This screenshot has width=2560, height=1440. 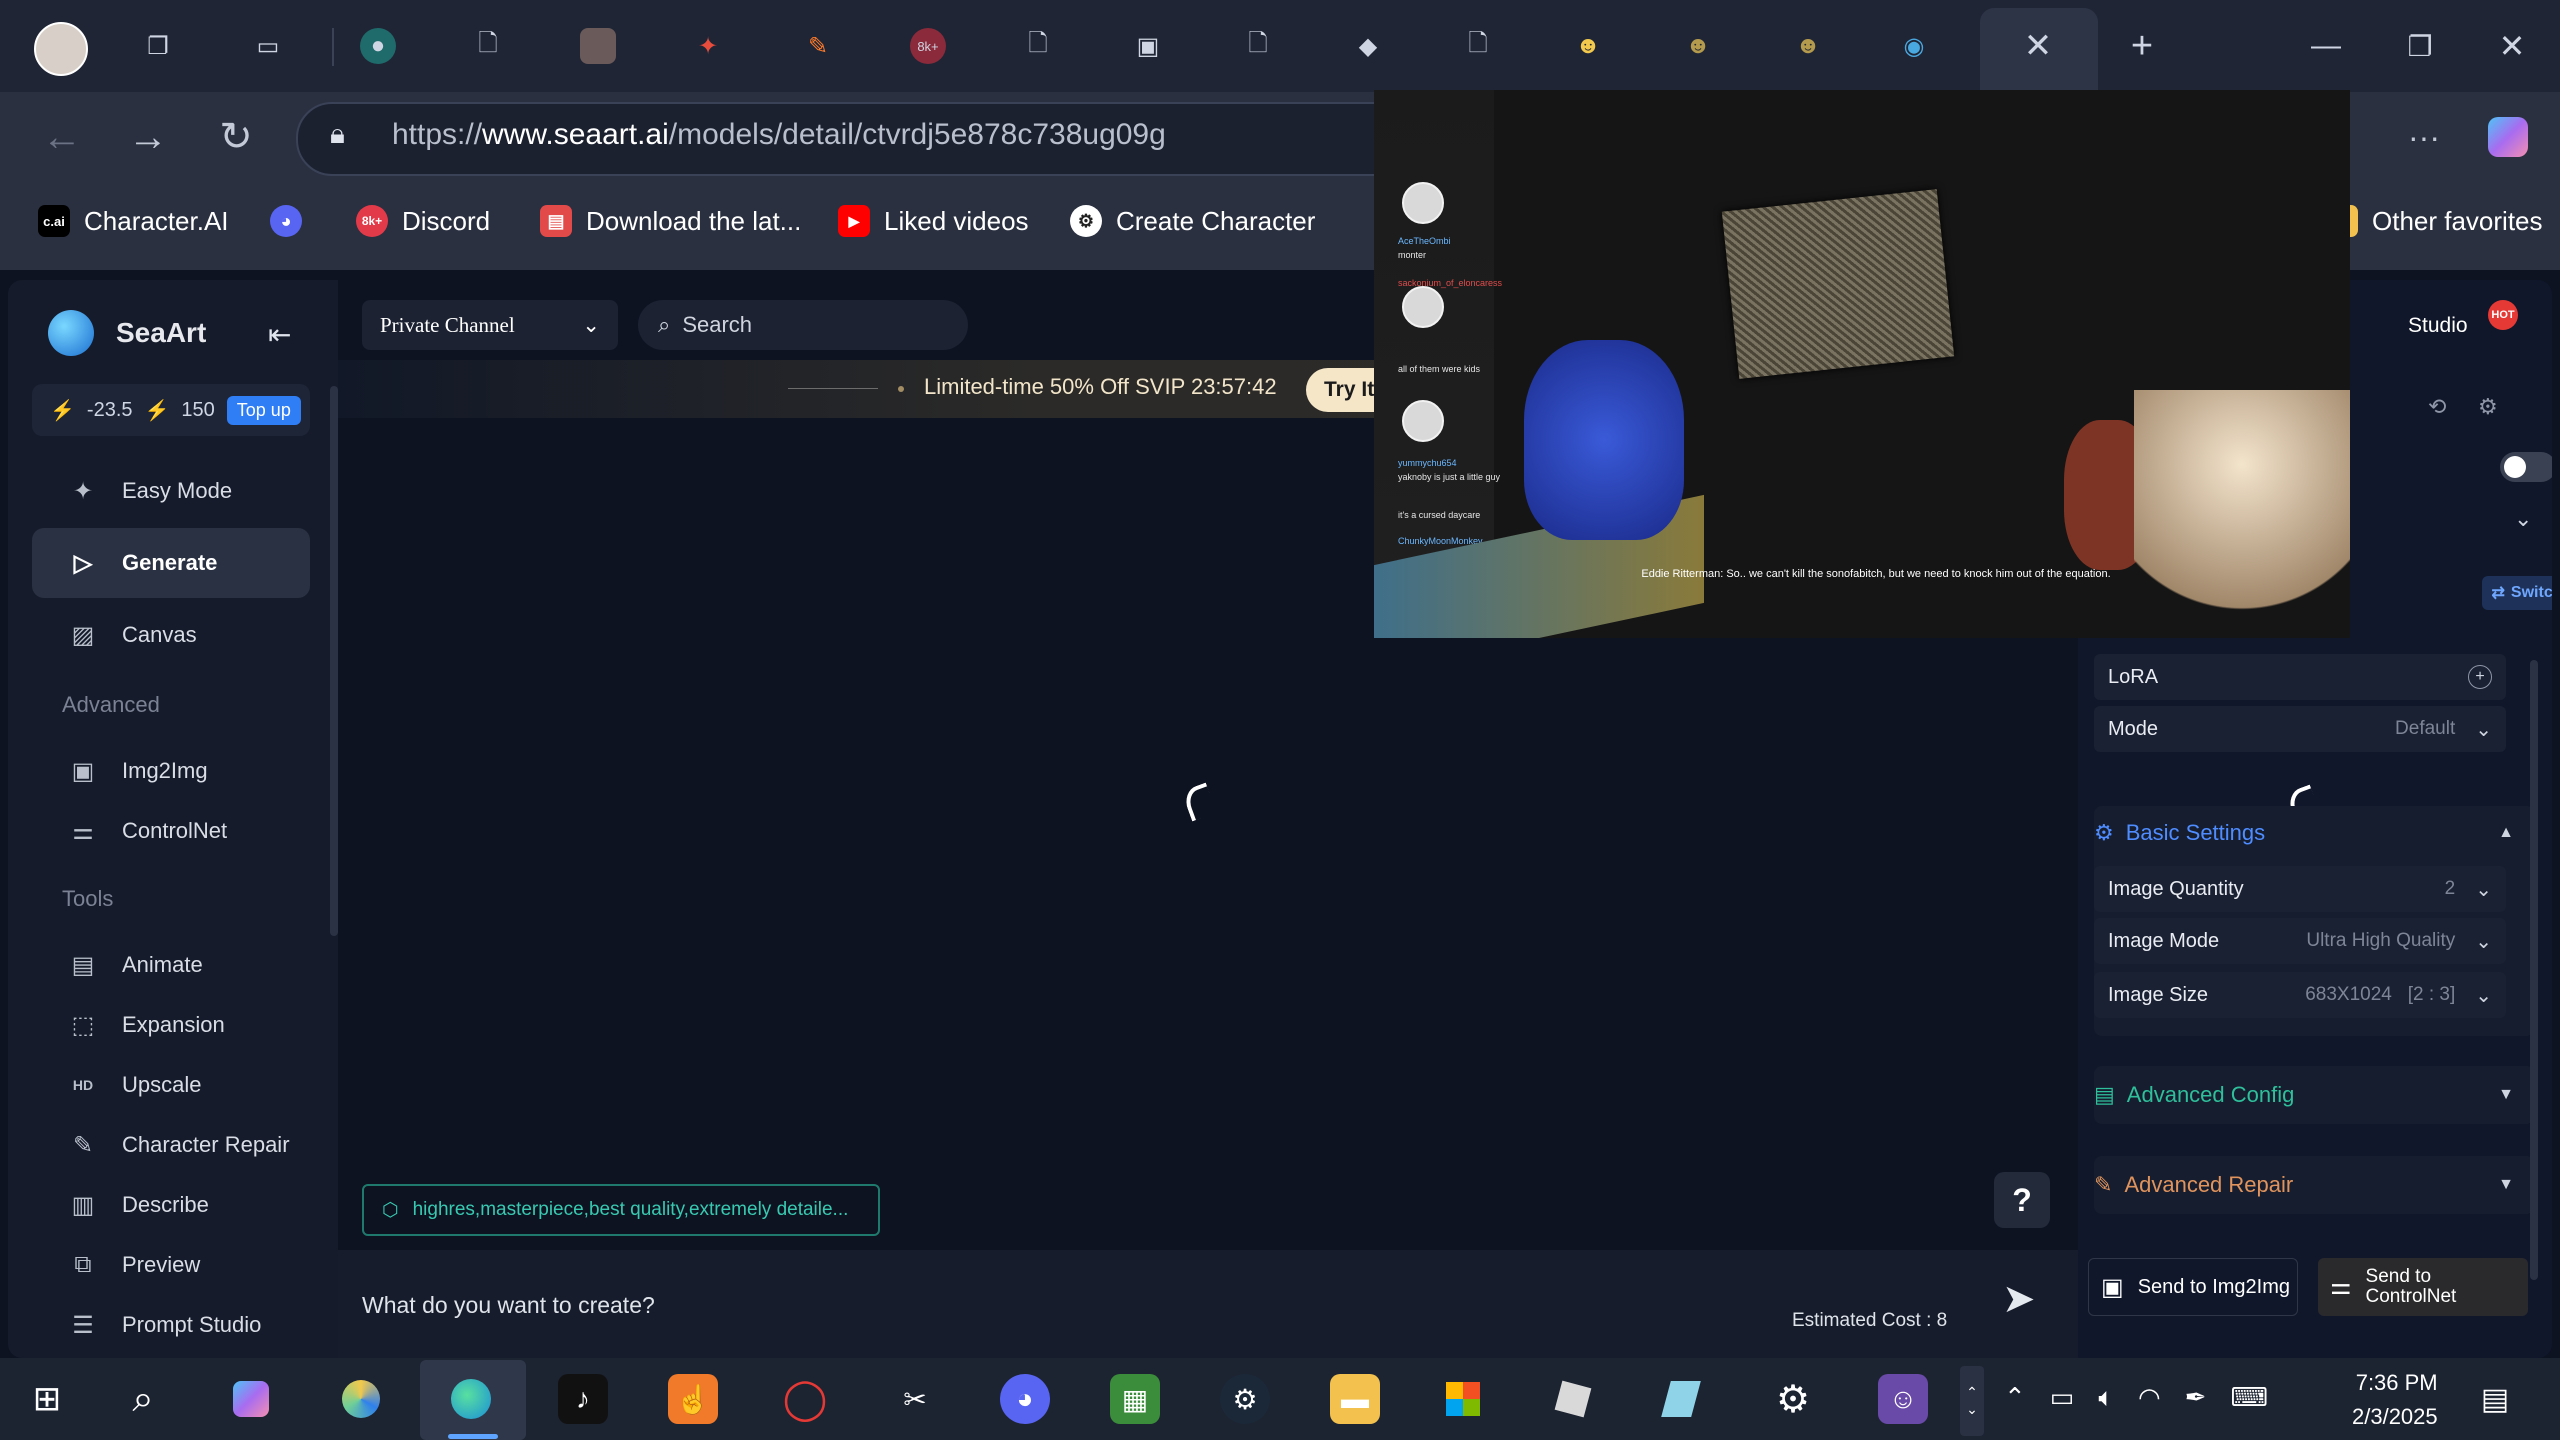 What do you see at coordinates (2019, 1299) in the screenshot?
I see `send-icon: ➤` at bounding box center [2019, 1299].